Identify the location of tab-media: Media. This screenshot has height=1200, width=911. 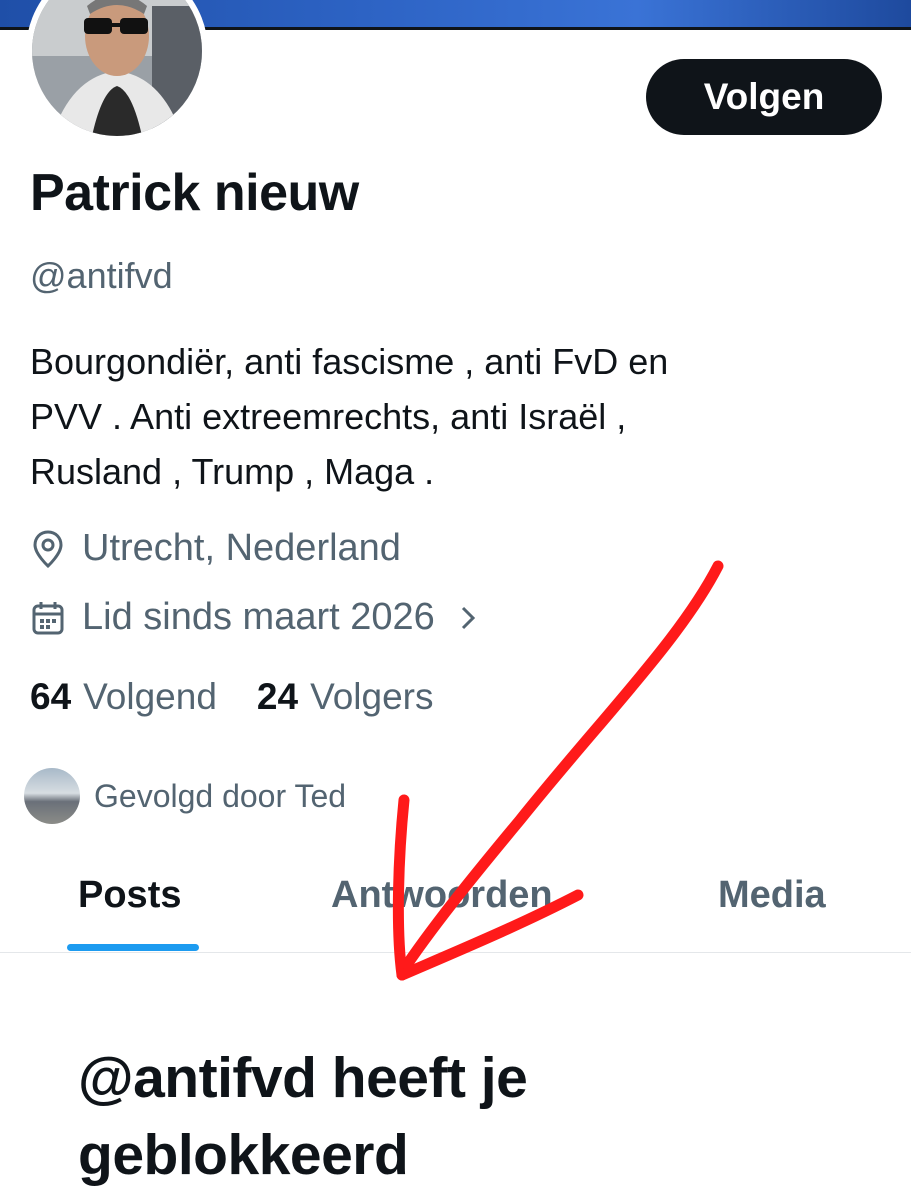
(772, 895).